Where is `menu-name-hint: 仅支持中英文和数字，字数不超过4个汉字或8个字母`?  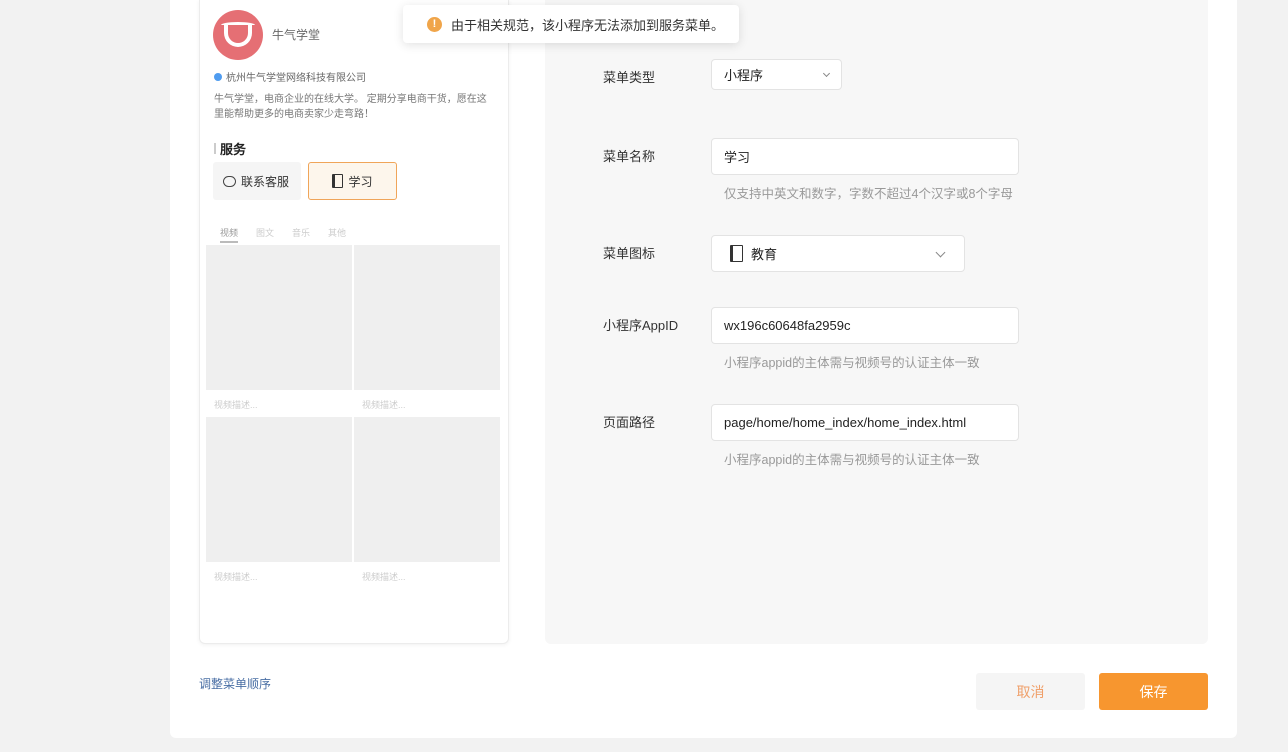
menu-name-hint: 仅支持中英文和数字，字数不超过4个汉字或8个字母 is located at coordinates (868, 194).